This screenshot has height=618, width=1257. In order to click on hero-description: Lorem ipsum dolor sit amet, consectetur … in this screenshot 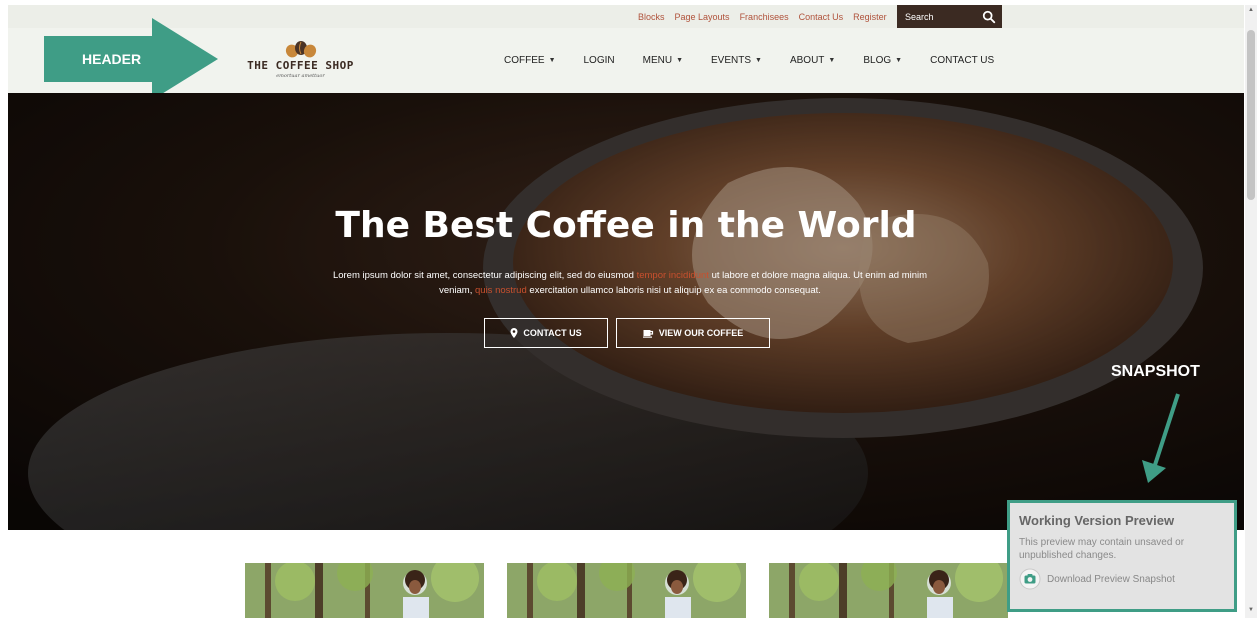, I will do `click(630, 283)`.